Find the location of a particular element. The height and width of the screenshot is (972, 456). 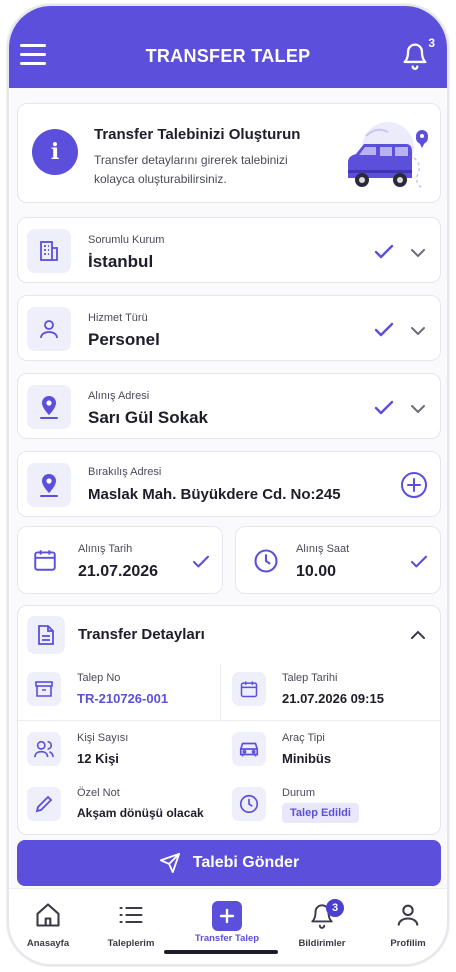

home-indicator is located at coordinates (221, 952).